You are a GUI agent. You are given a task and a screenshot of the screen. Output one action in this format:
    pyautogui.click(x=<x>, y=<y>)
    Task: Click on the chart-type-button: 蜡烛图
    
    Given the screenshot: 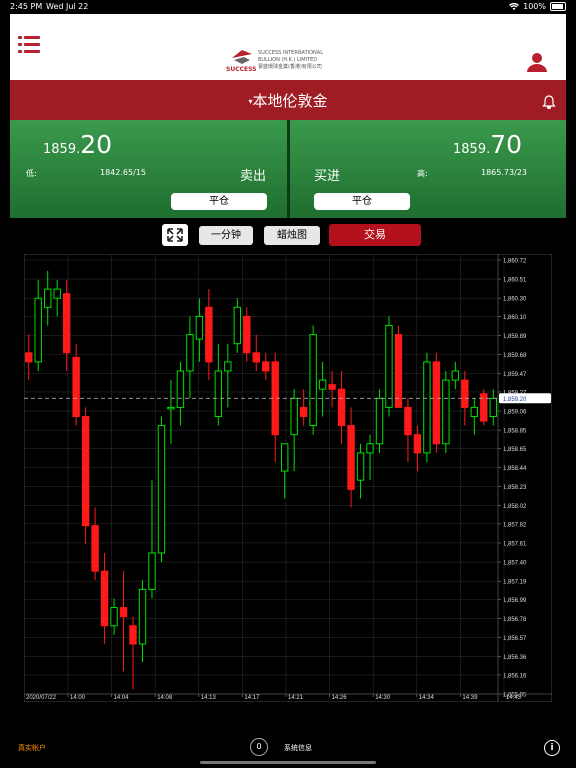 What is the action you would take?
    pyautogui.click(x=292, y=235)
    